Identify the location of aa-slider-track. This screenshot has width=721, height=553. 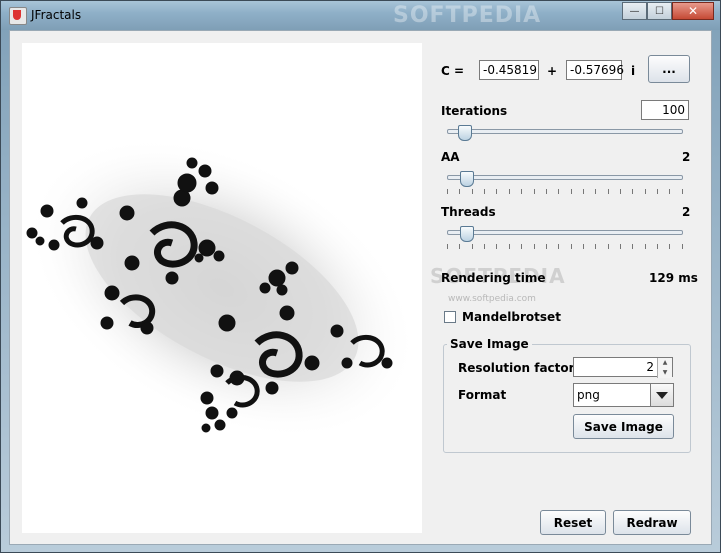
(565, 177).